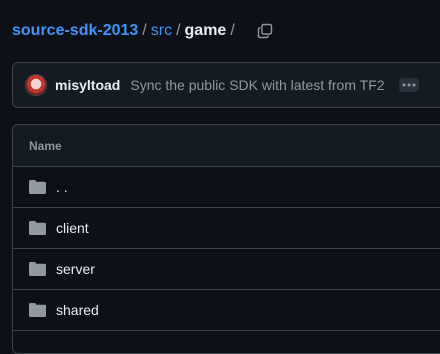  I want to click on file-row-parent: . ., so click(226, 187).